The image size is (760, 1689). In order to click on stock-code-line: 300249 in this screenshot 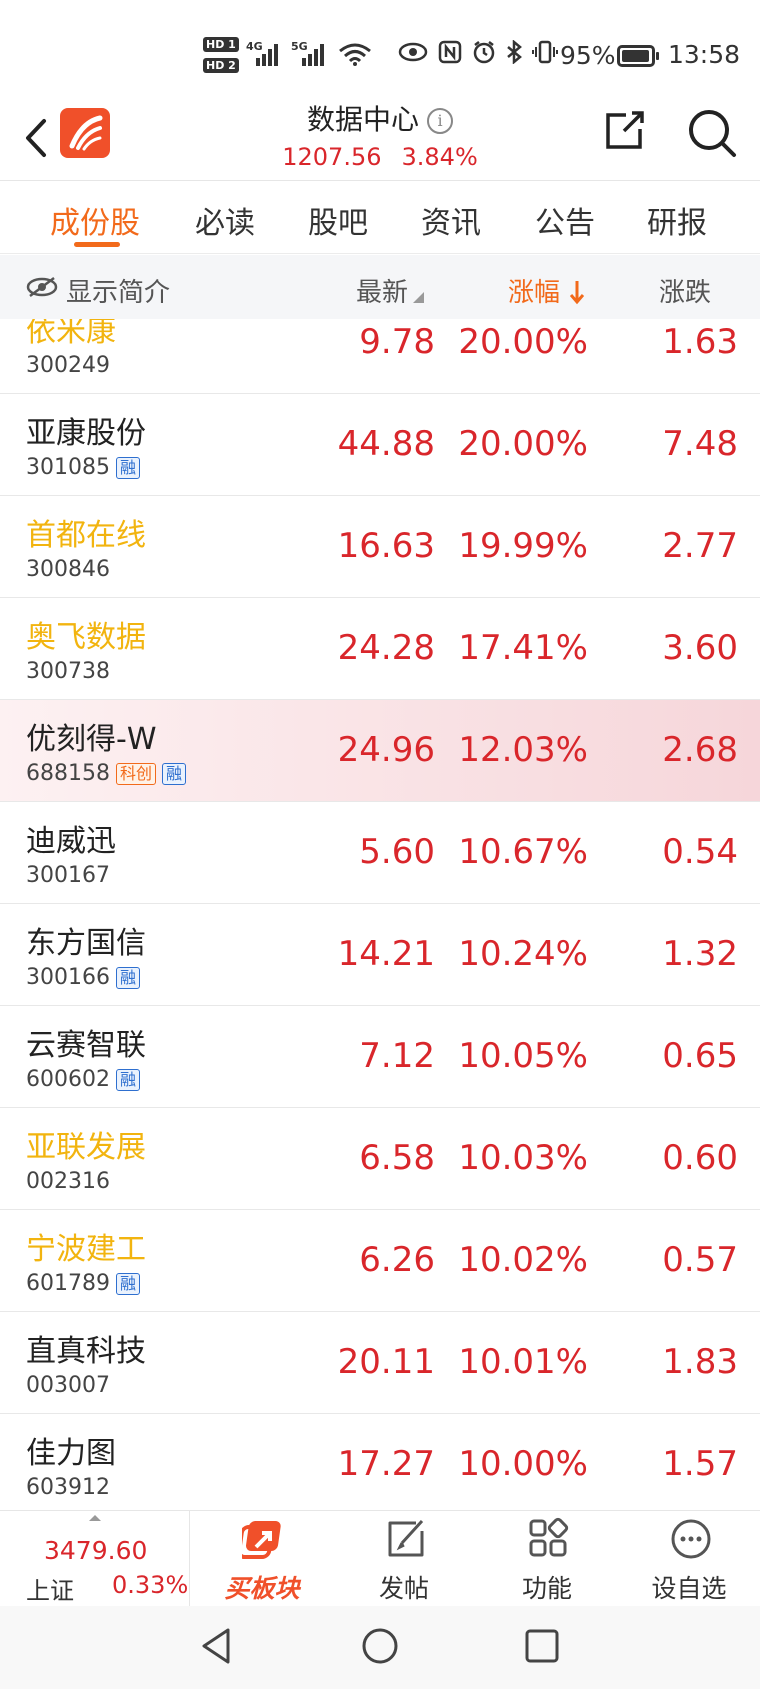, I will do `click(68, 365)`.